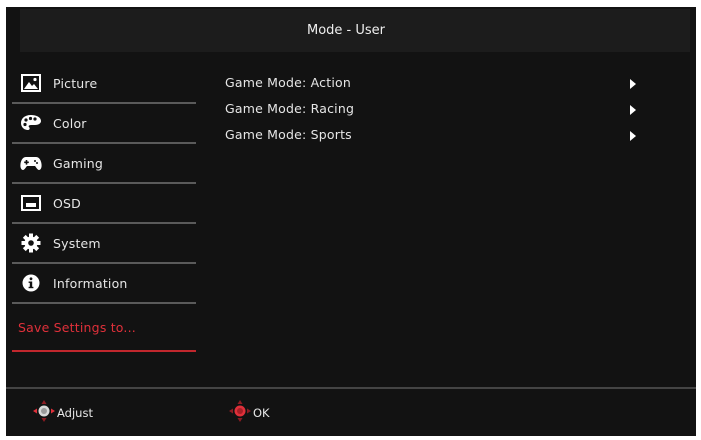  I want to click on osd-icon, so click(31, 203).